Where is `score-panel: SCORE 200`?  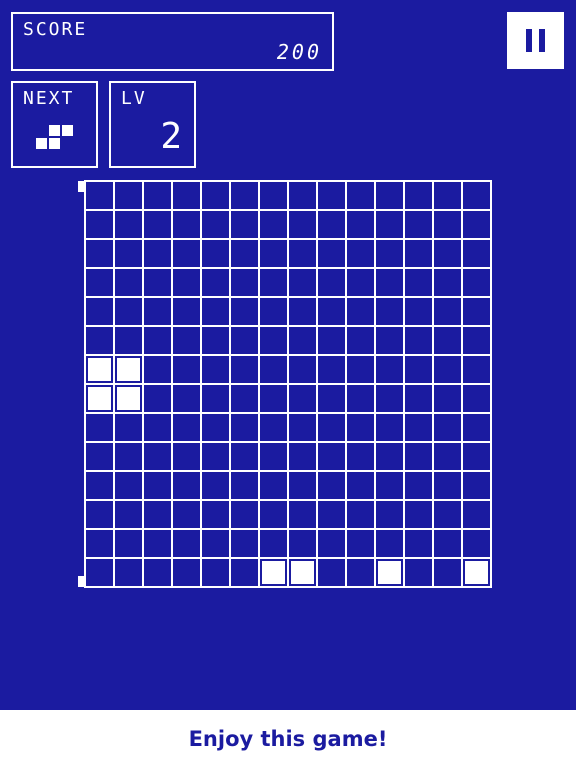
score-panel: SCORE 200 is located at coordinates (172, 41).